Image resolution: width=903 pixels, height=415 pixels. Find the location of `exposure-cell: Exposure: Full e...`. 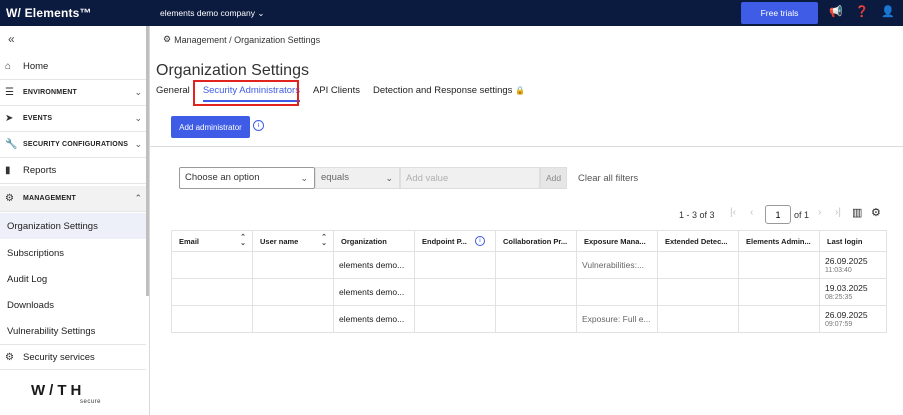

exposure-cell: Exposure: Full e... is located at coordinates (617, 319).